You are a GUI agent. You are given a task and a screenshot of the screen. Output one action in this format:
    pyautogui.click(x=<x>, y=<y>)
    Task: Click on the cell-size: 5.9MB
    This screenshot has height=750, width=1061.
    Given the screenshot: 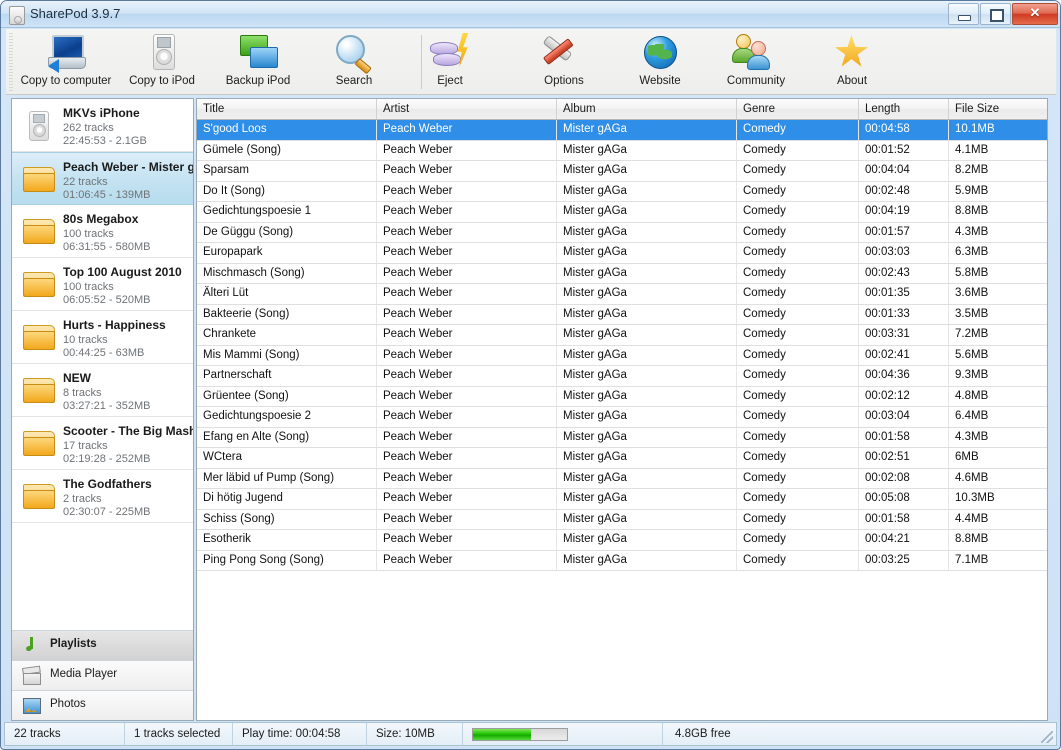 What is the action you would take?
    pyautogui.click(x=972, y=190)
    